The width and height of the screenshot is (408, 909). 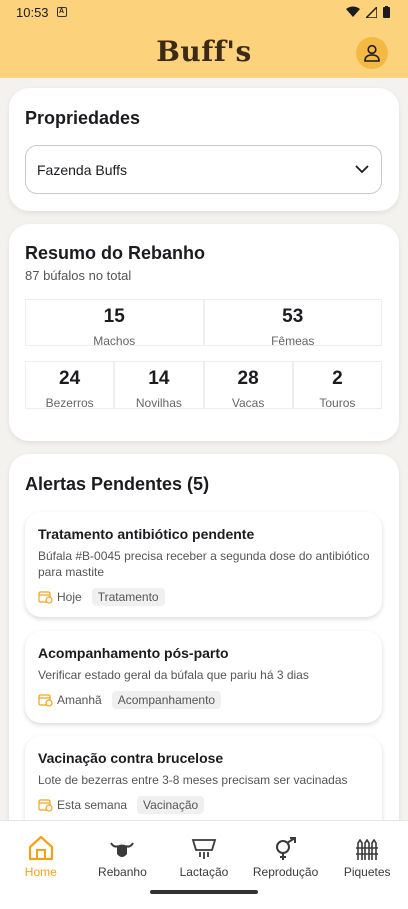 I want to click on fence-icon, so click(x=367, y=849).